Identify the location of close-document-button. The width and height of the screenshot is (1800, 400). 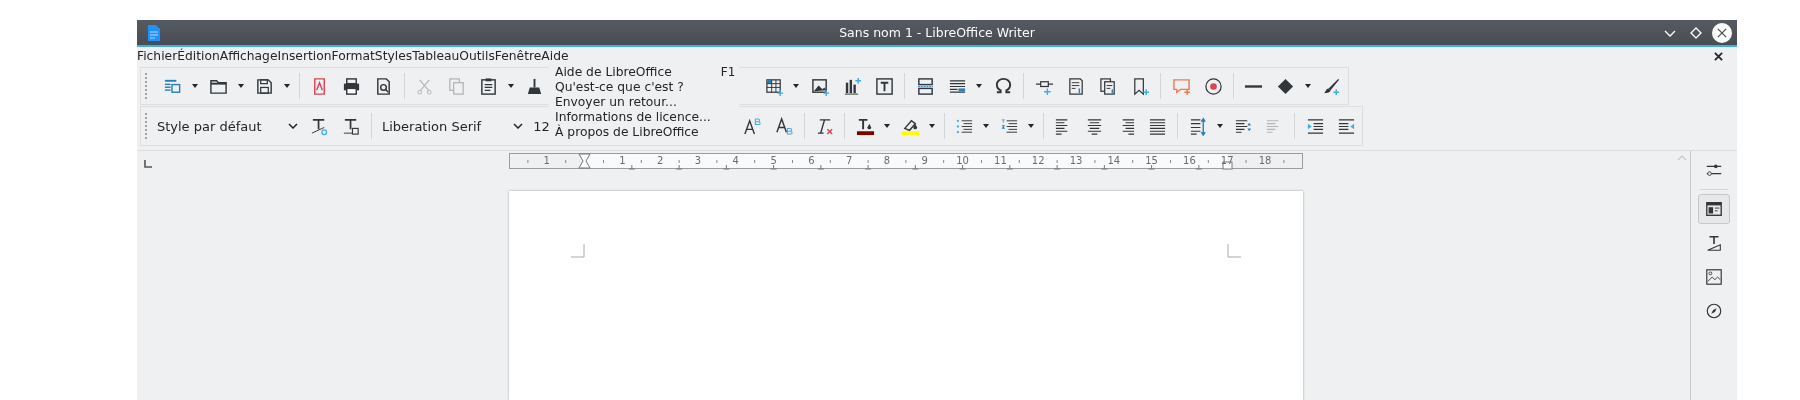
(1718, 56).